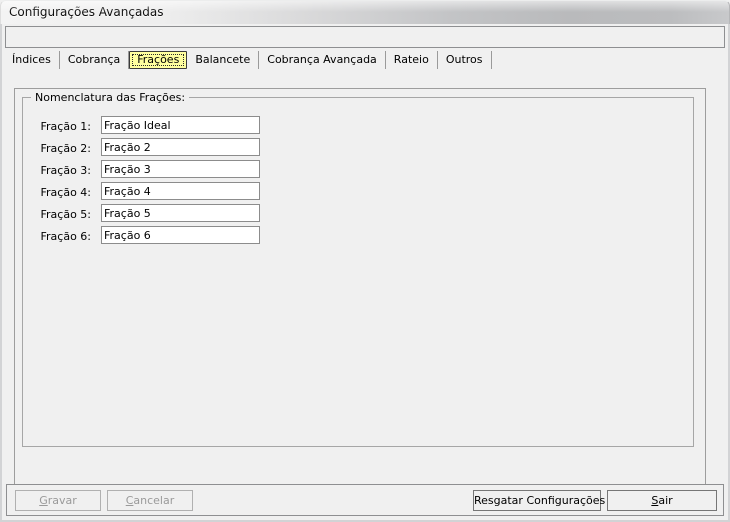  Describe the element at coordinates (65, 214) in the screenshot. I see `fraction-label-5: Fração 5:` at that location.